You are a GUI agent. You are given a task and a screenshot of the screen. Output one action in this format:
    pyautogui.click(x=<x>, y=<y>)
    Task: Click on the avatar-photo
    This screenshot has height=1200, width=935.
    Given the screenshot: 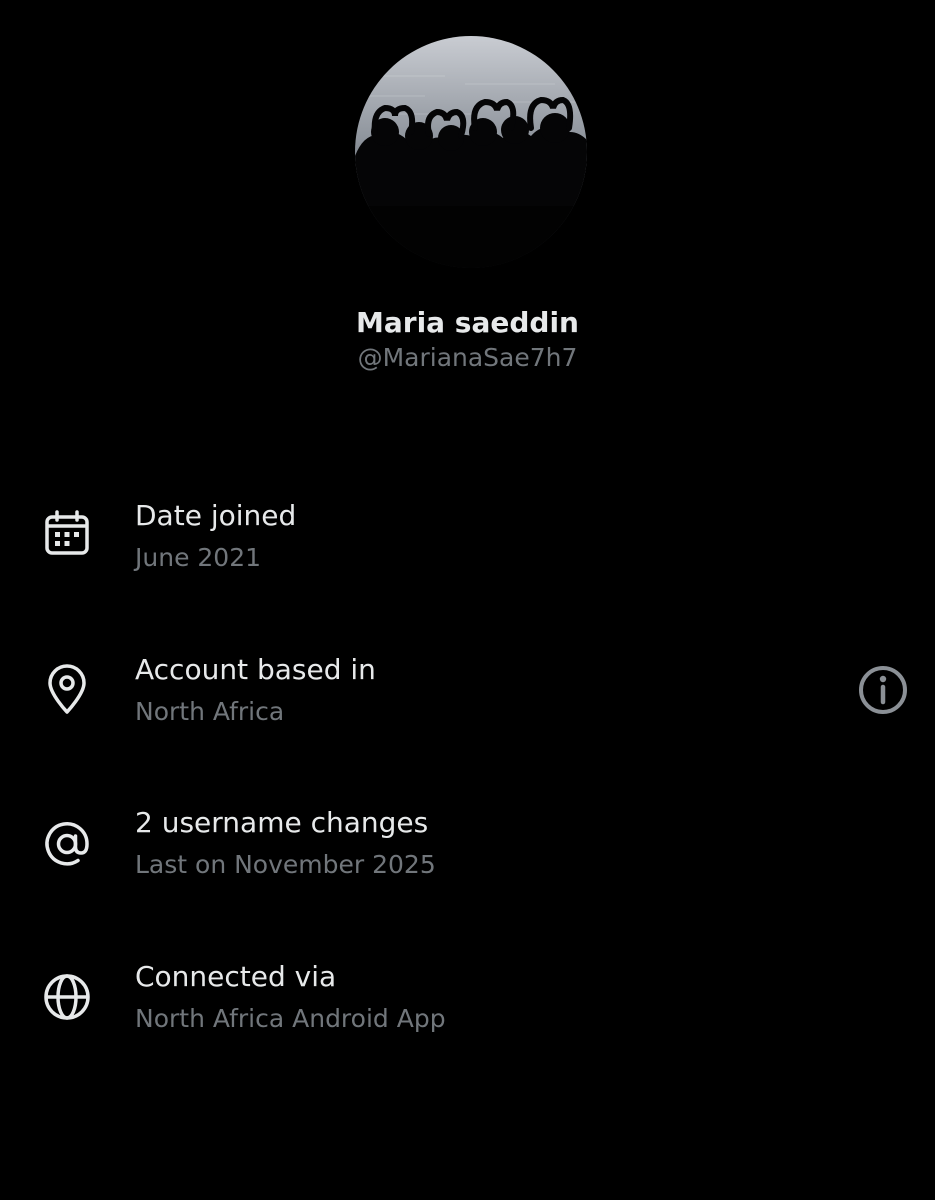 What is the action you would take?
    pyautogui.click(x=471, y=152)
    